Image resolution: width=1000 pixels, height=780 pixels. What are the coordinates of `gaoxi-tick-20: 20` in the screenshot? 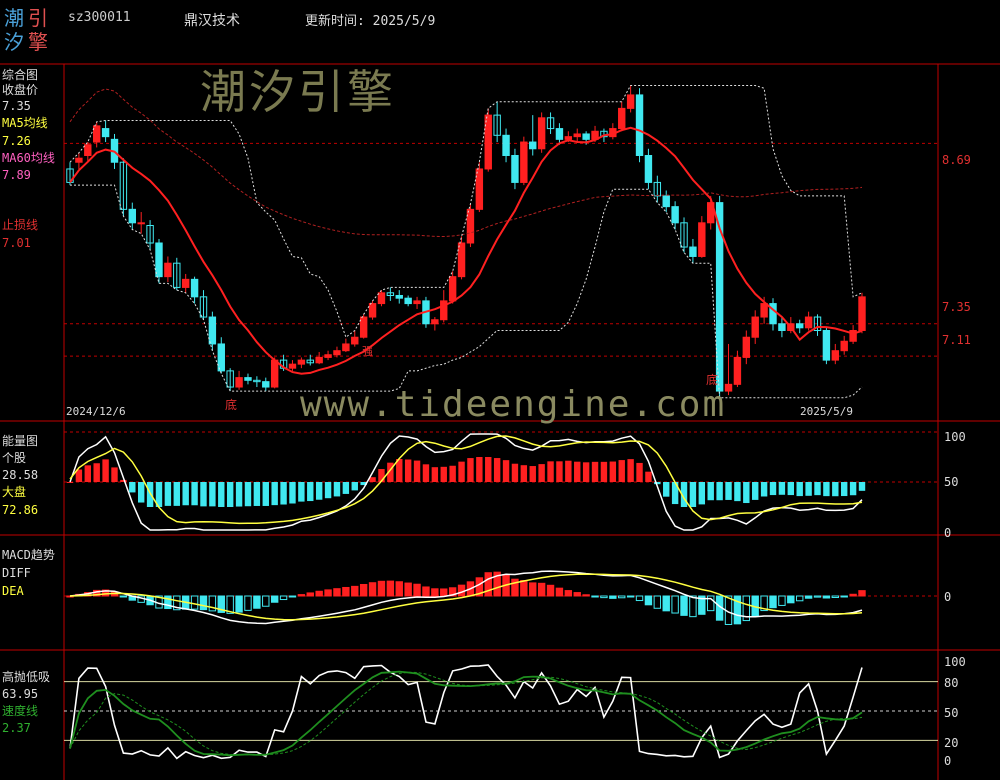 It's located at (951, 743).